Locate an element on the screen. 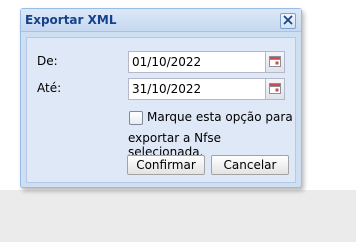 This screenshot has width=356, height=242. close-button is located at coordinates (288, 21).